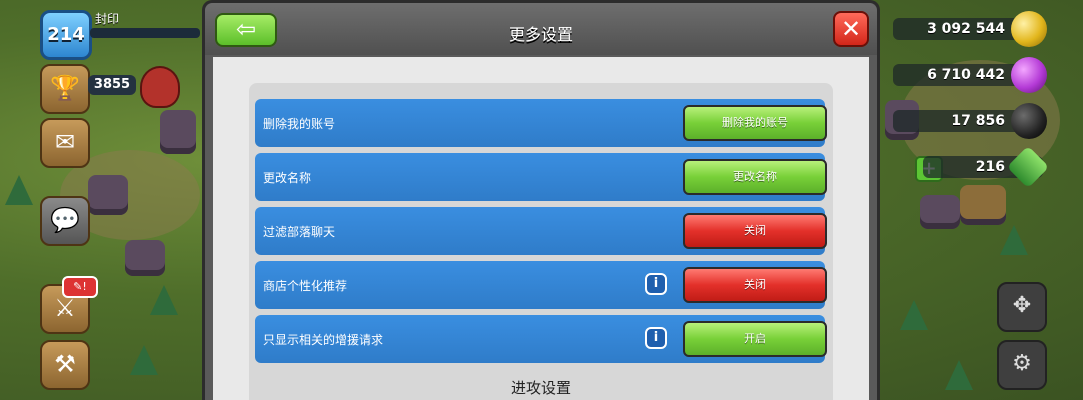  What do you see at coordinates (1029, 29) in the screenshot?
I see `gold-icon` at bounding box center [1029, 29].